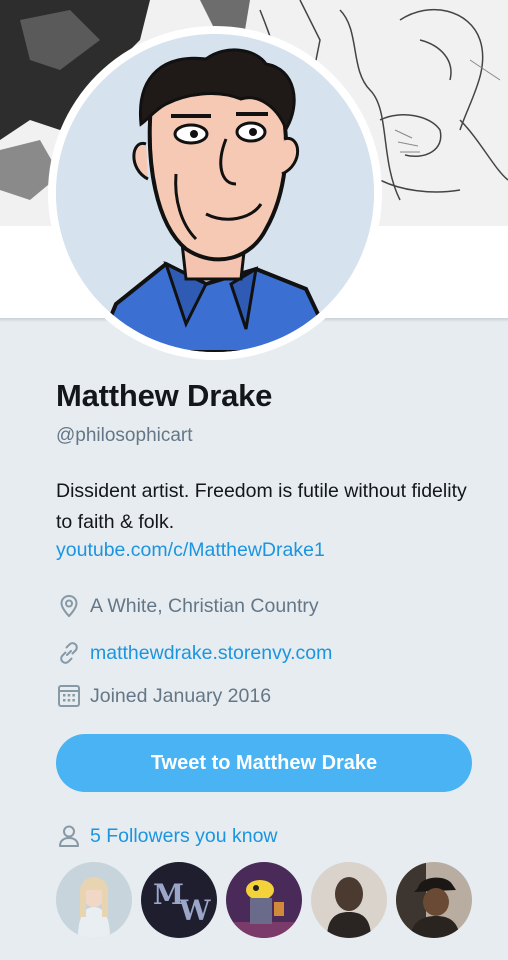  What do you see at coordinates (194, 910) in the screenshot?
I see `svg-text: W` at bounding box center [194, 910].